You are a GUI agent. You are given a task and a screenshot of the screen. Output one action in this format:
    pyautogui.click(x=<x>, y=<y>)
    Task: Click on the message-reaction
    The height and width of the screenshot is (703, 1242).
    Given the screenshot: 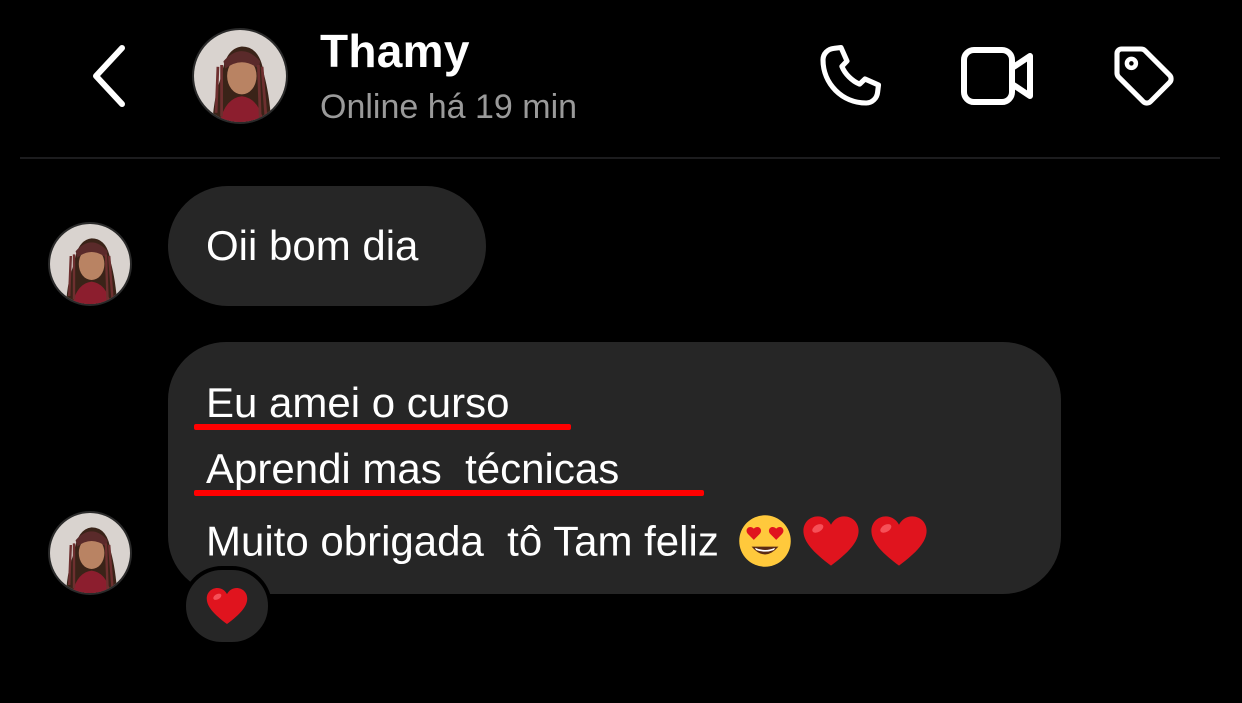 What is the action you would take?
    pyautogui.click(x=227, y=606)
    